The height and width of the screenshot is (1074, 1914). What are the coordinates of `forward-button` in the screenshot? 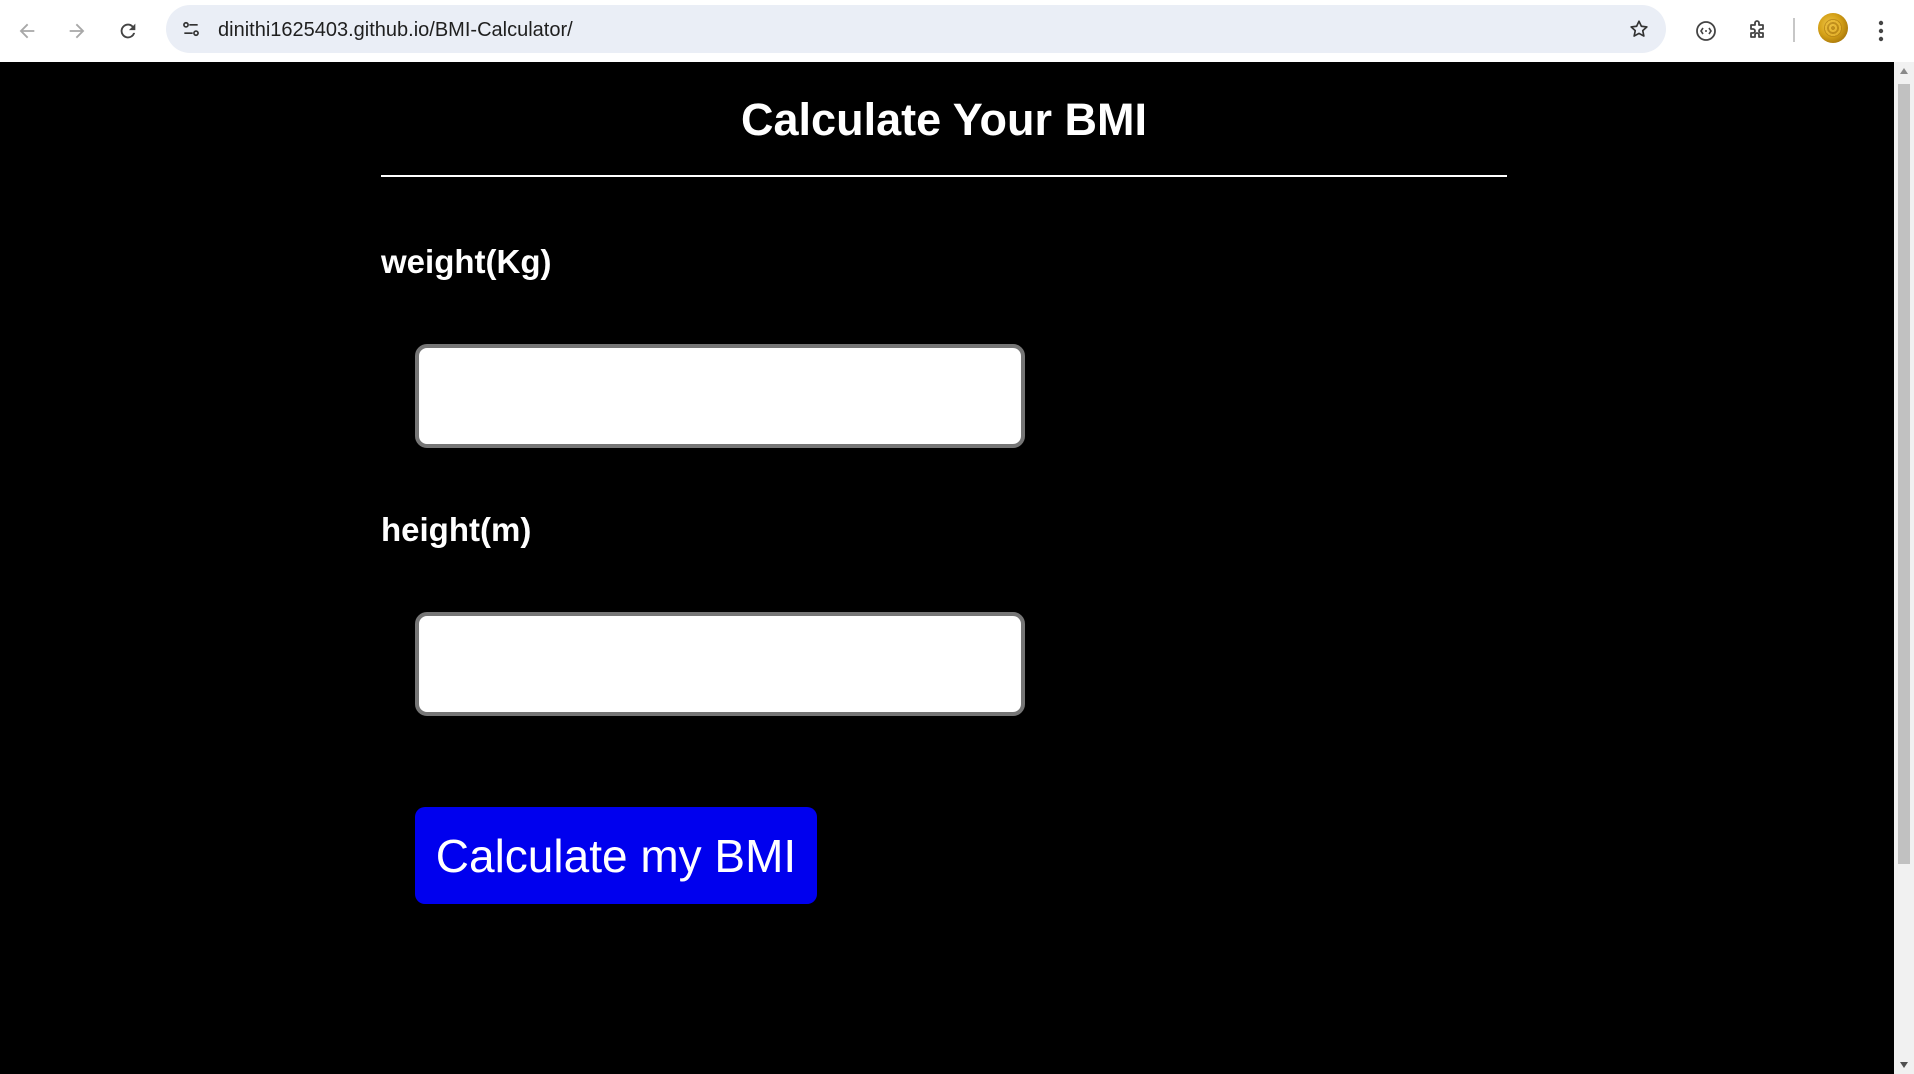 It's located at (77, 31).